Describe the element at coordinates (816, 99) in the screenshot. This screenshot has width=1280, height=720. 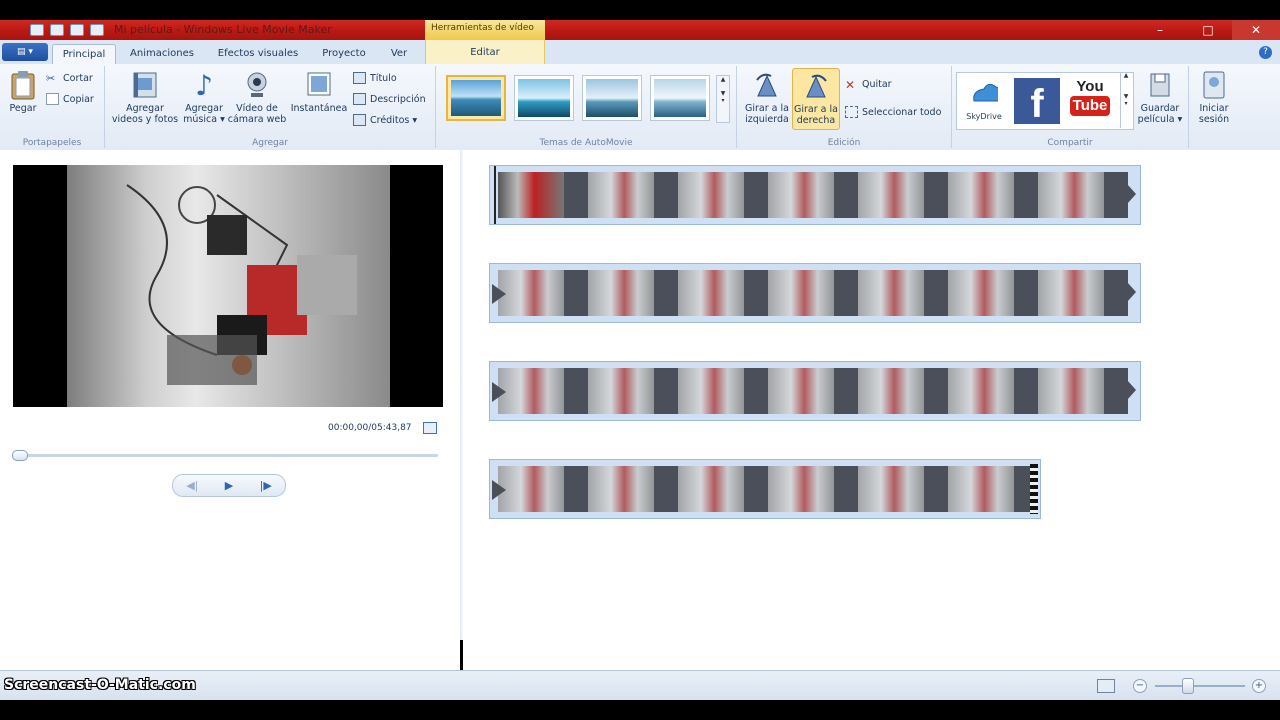
I see `girar-derecha-button: Girar a la derecha` at that location.